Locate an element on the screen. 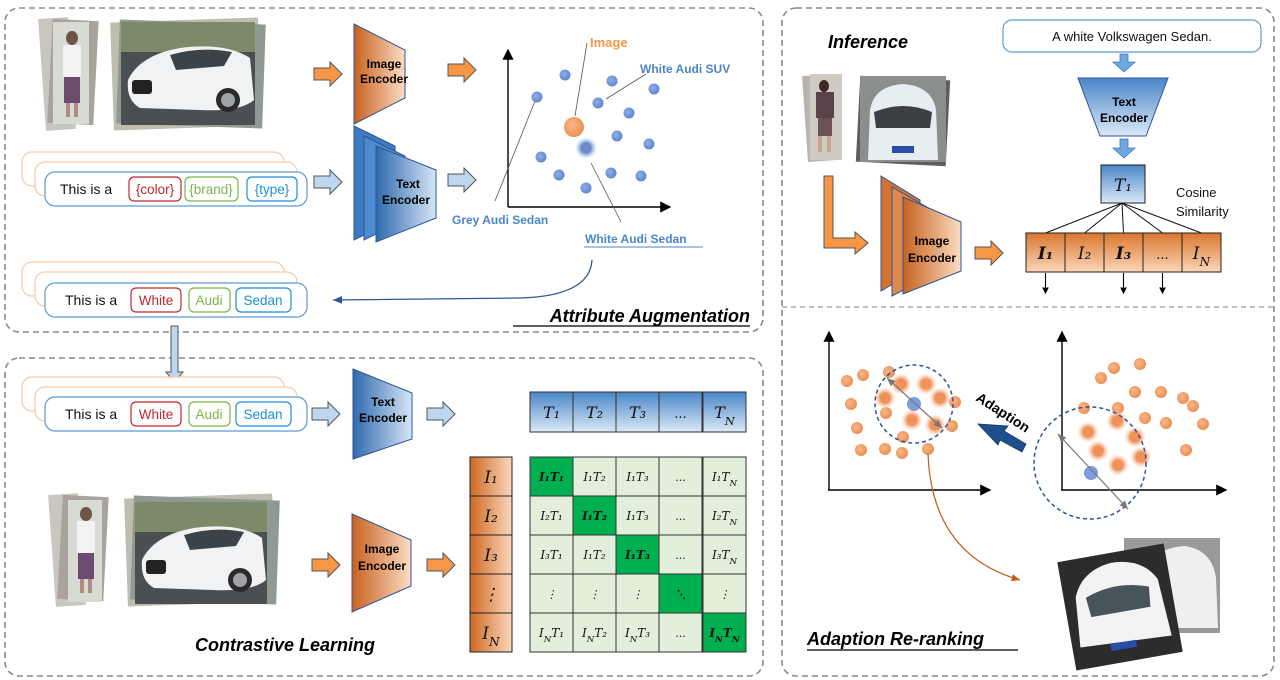 This screenshot has width=1280, height=680. template-prompt-stack: This is a {color} {brand} {type} is located at coordinates (164, 179).